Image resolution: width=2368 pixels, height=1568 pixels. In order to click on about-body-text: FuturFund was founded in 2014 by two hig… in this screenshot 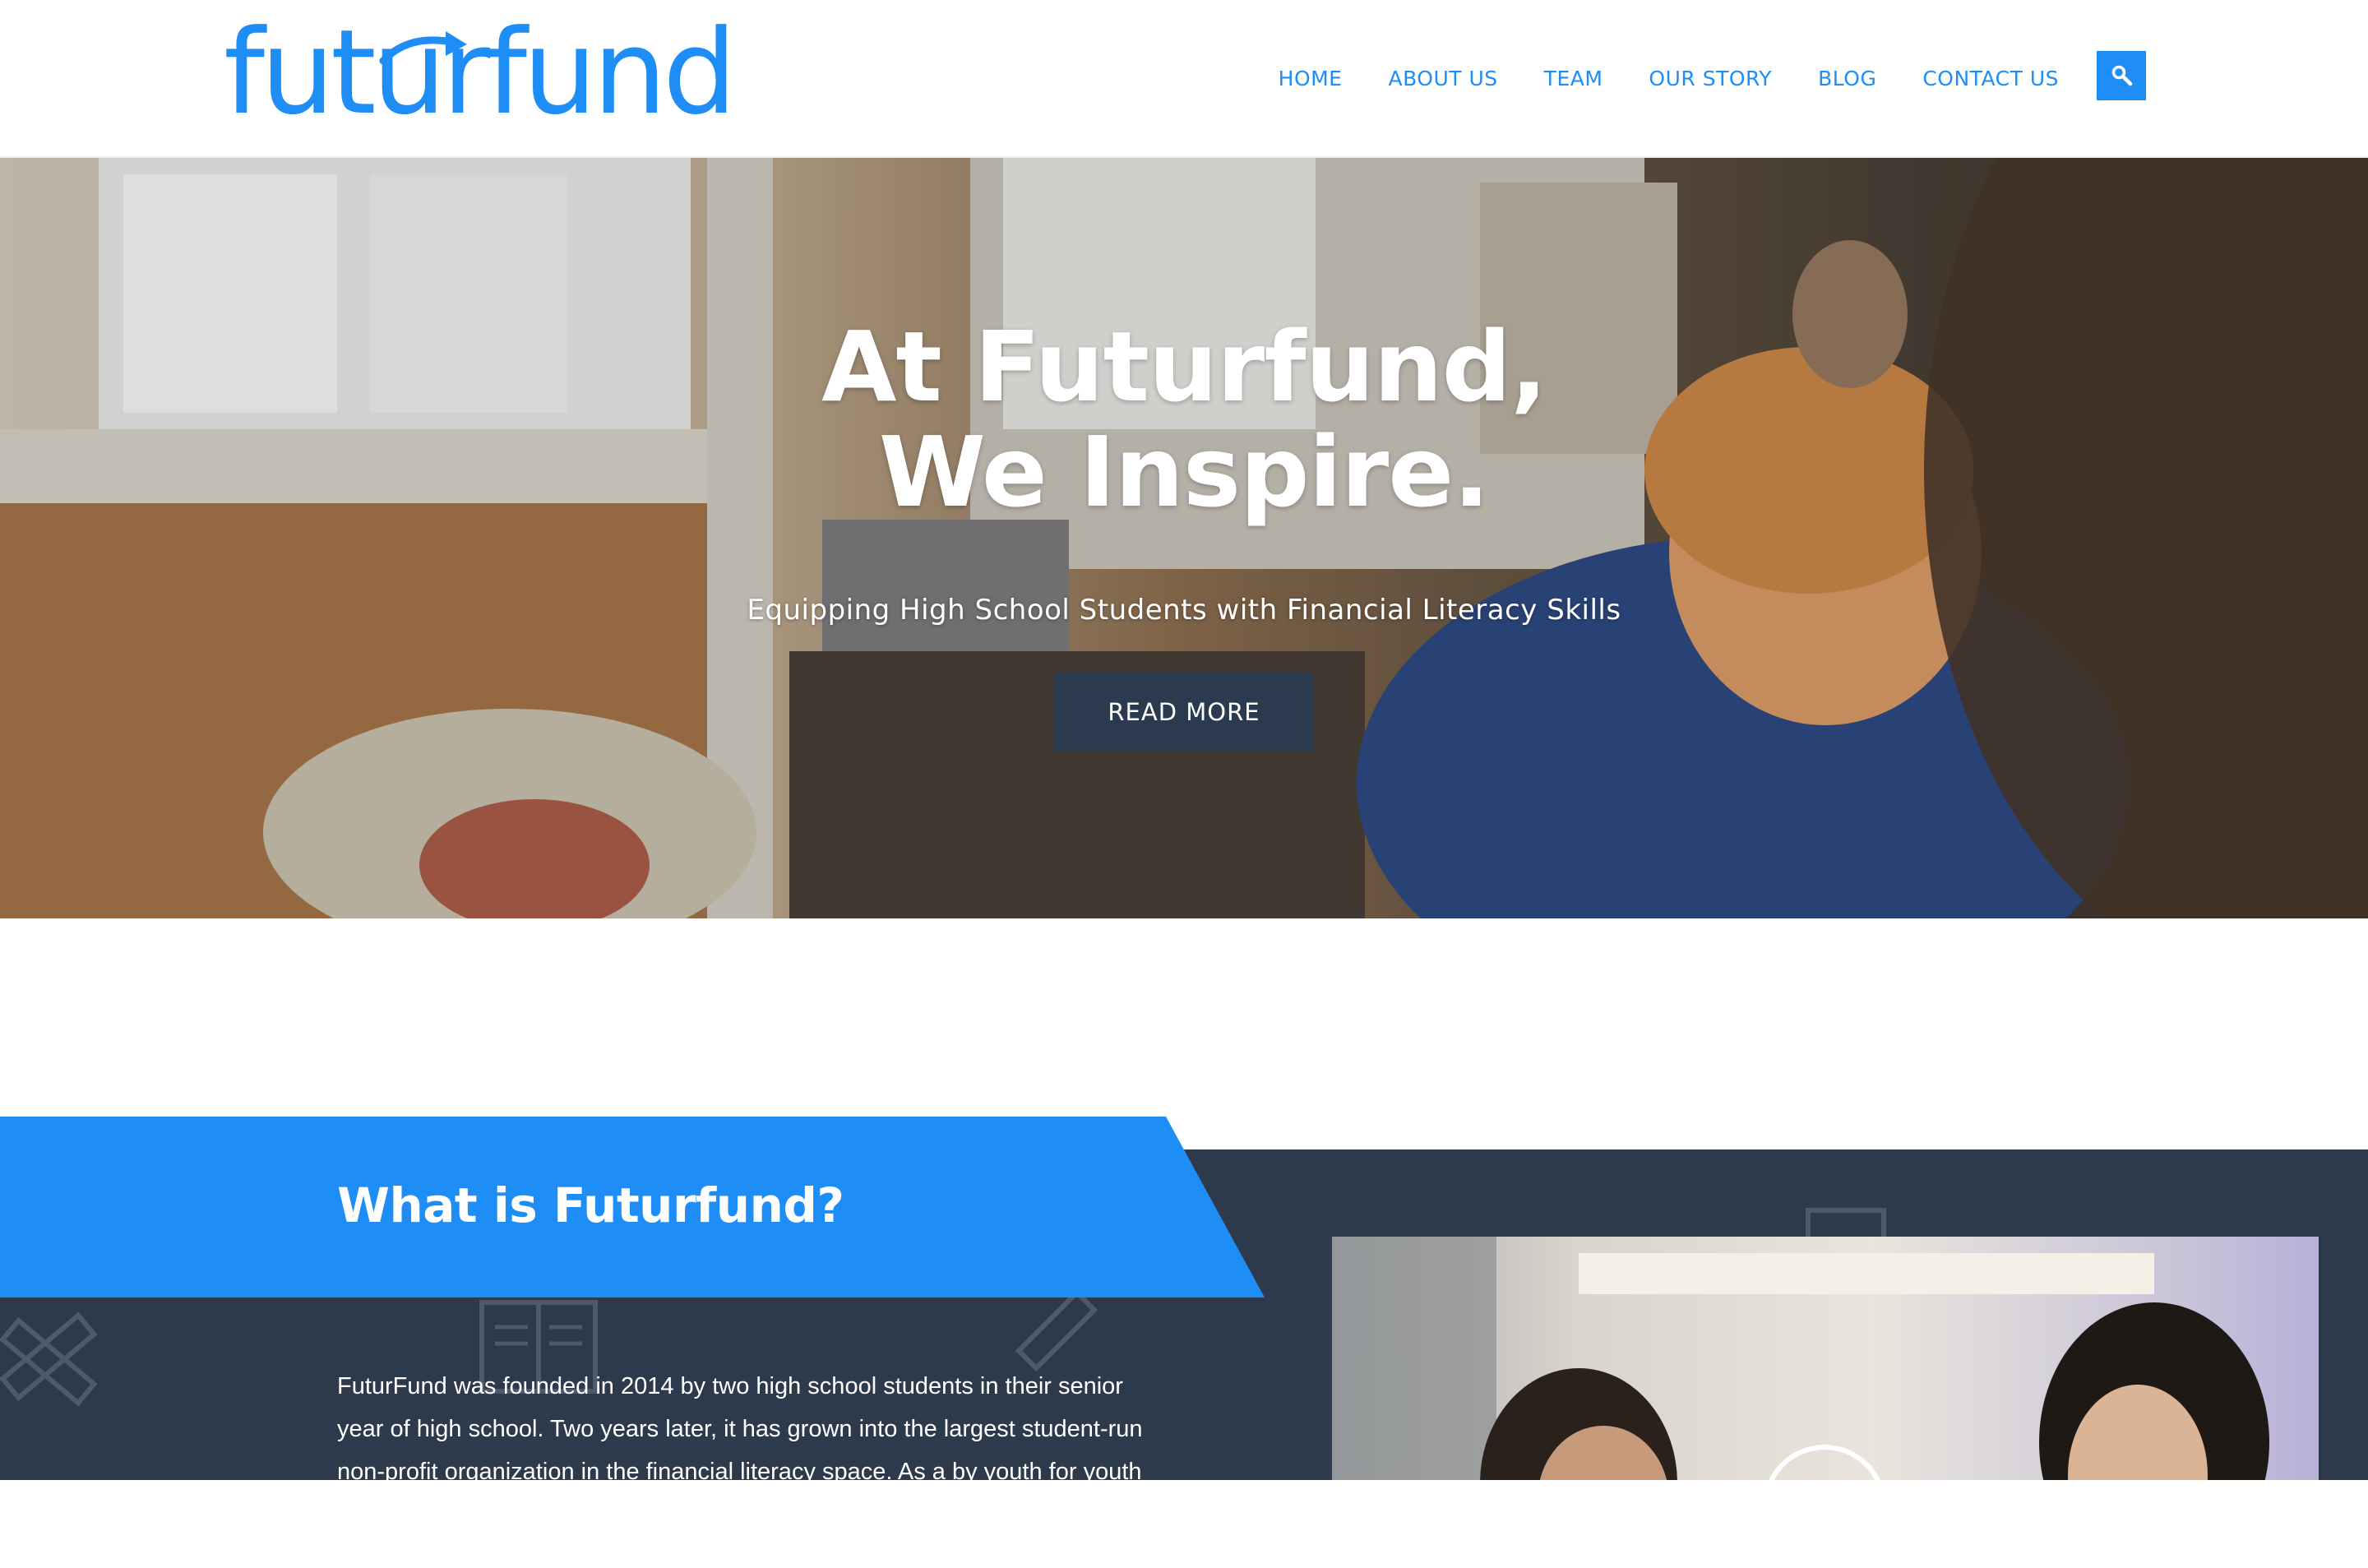, I will do `click(740, 1429)`.